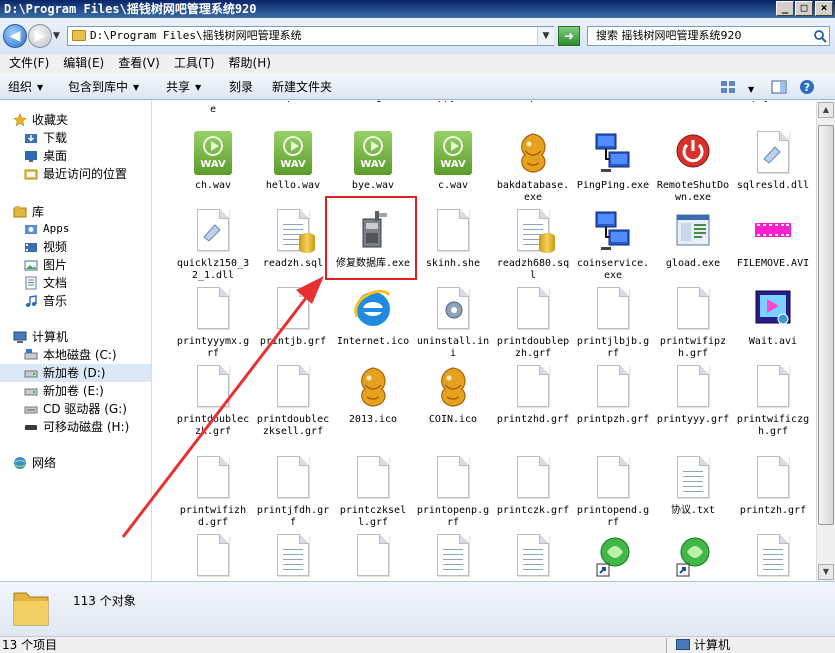 This screenshot has height=653, width=835. What do you see at coordinates (453, 491) in the screenshot?
I see `file-item: printopenp.grf` at bounding box center [453, 491].